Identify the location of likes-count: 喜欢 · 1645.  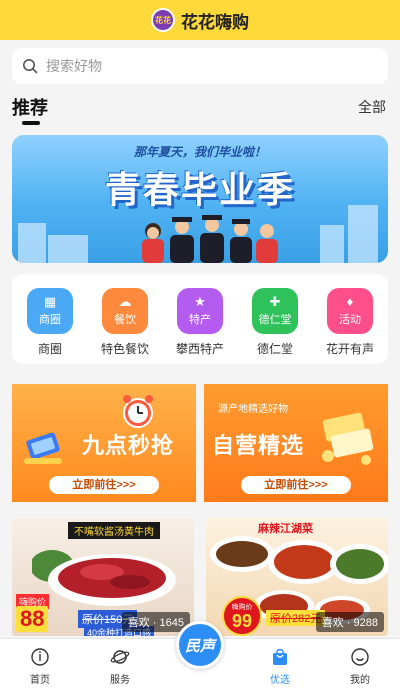
(155, 622).